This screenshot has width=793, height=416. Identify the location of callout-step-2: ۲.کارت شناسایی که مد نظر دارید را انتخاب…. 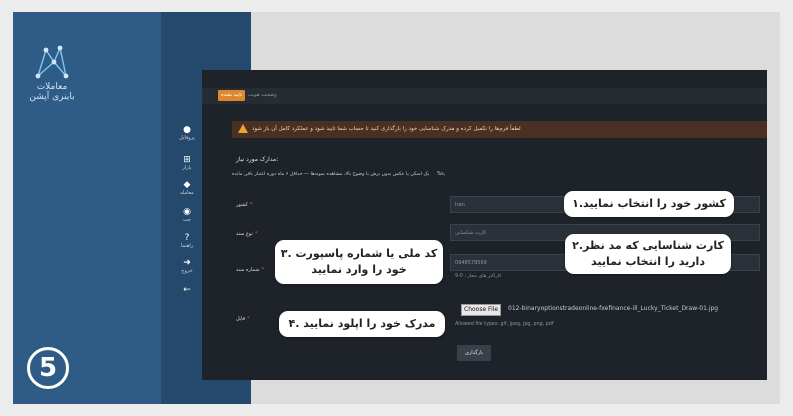
(648, 254).